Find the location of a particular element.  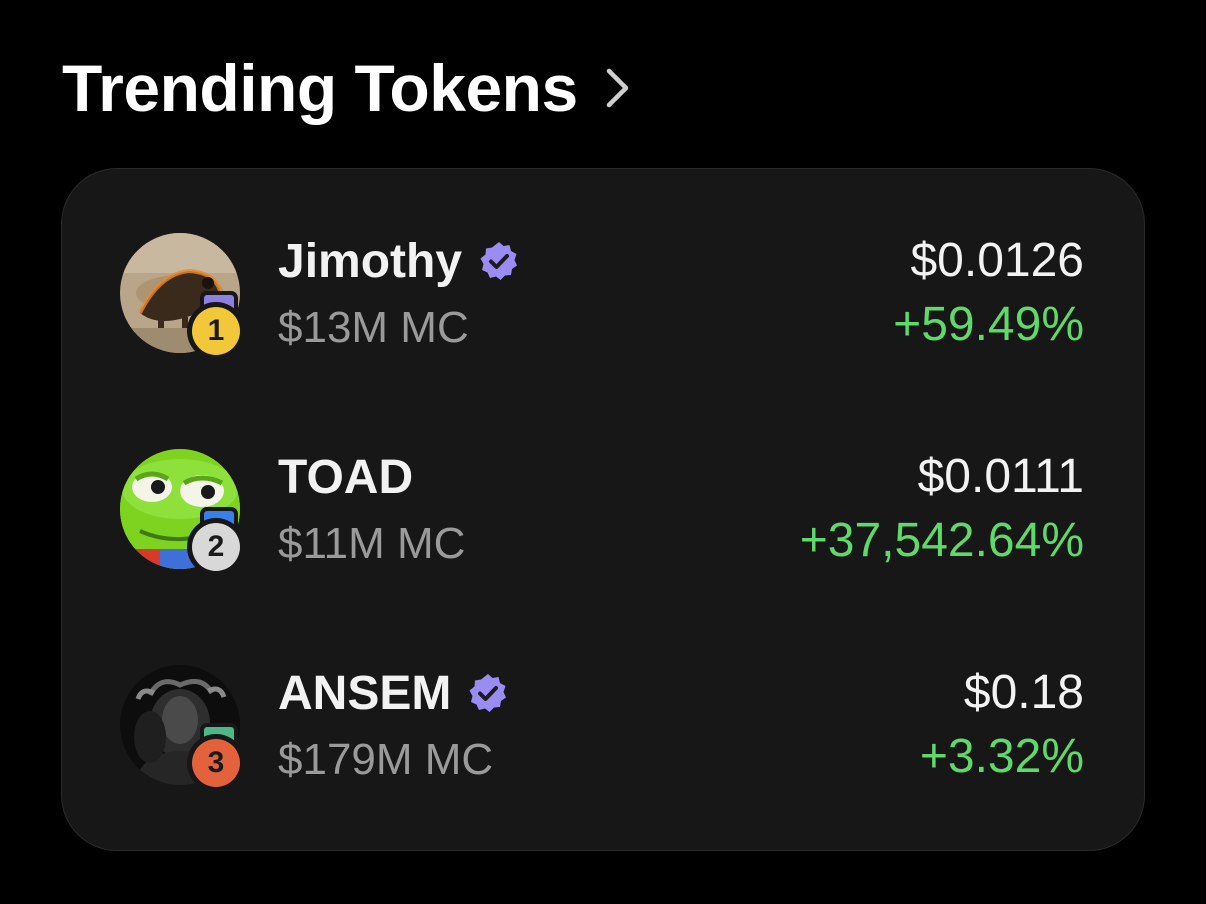

token-avatar: 1 is located at coordinates (182, 295).